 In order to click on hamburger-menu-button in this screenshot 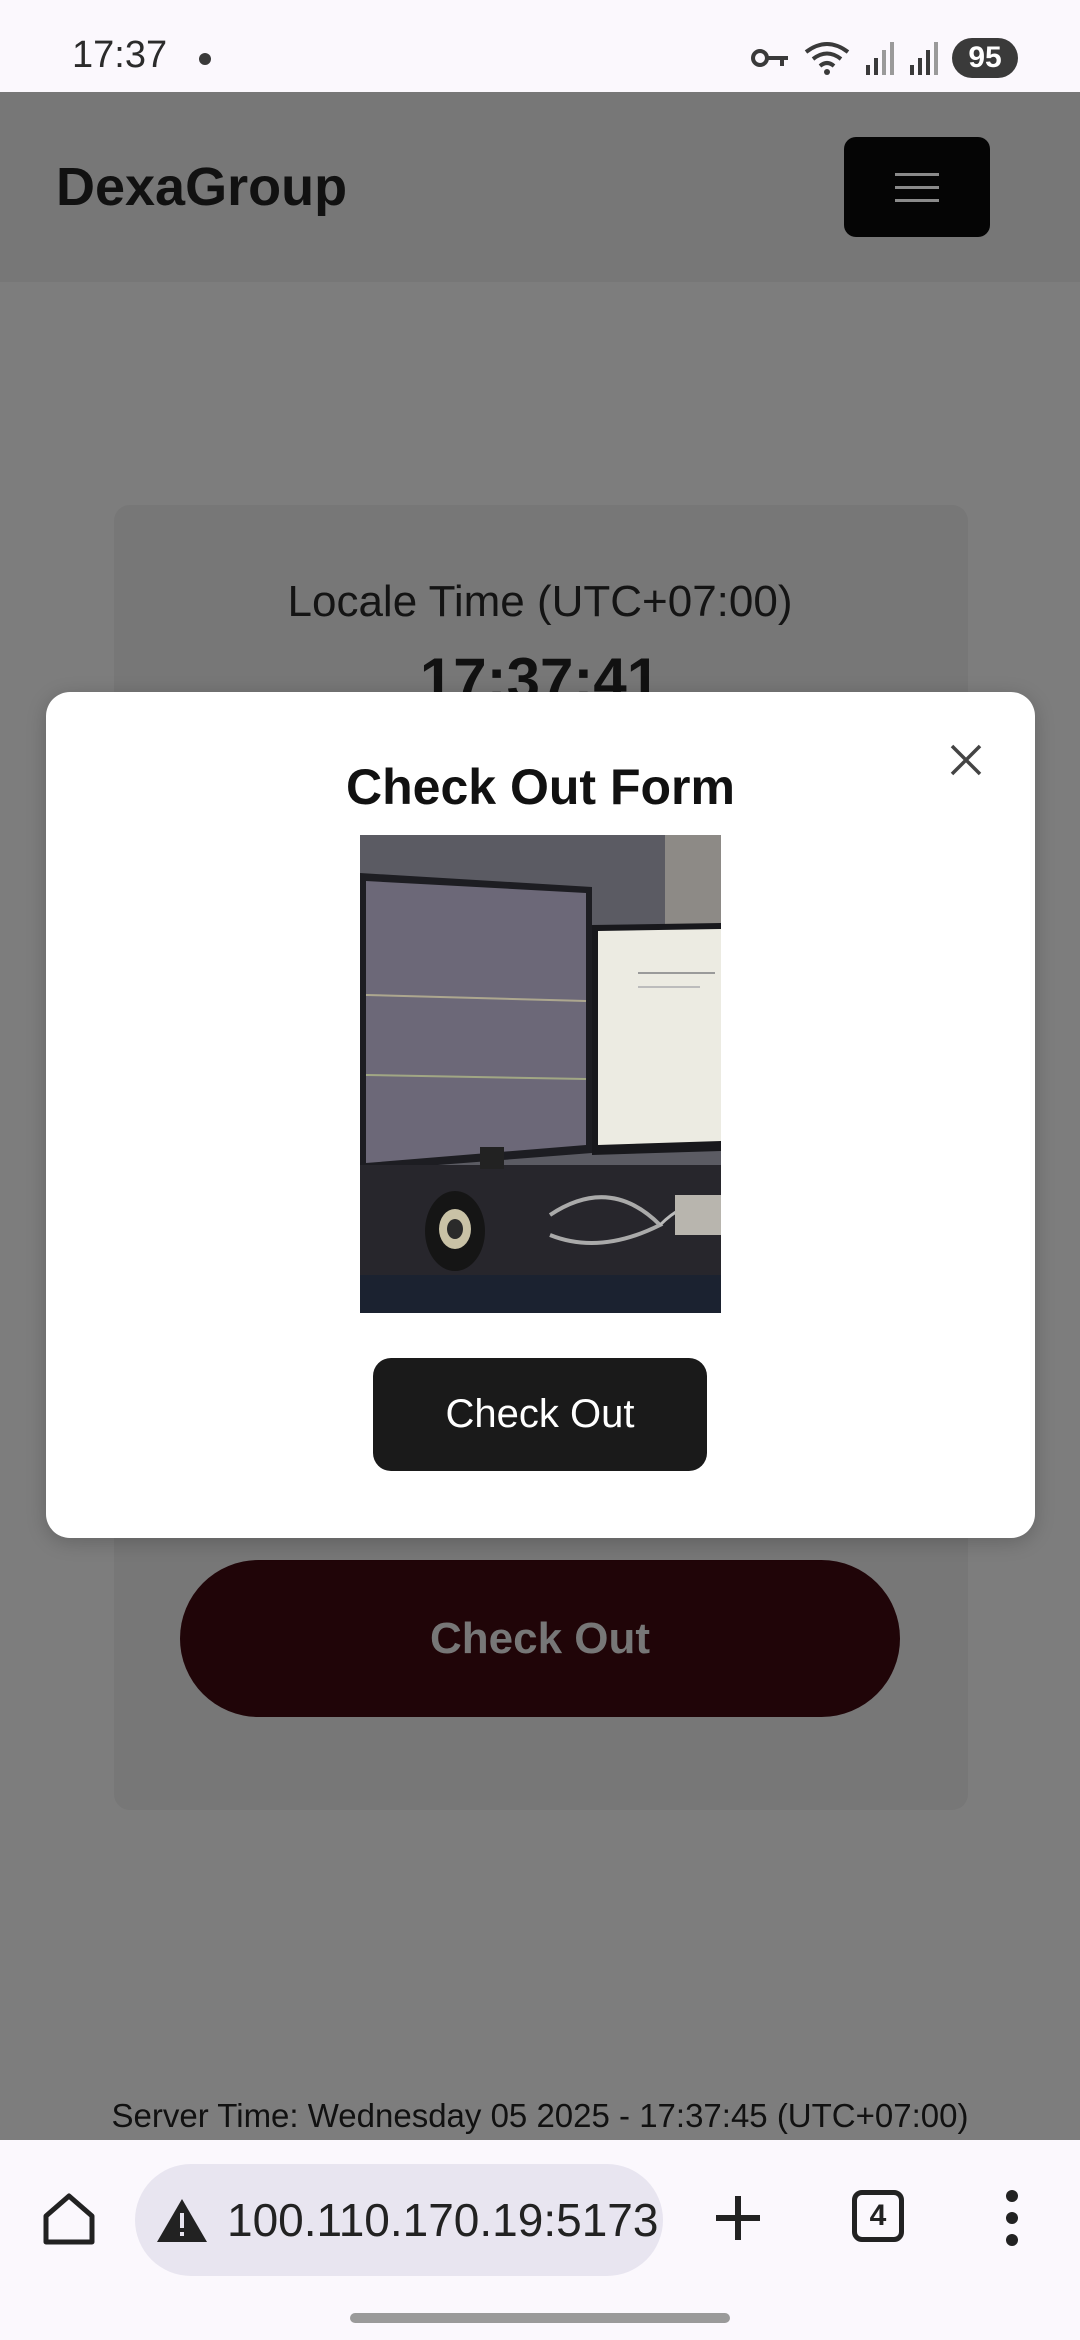, I will do `click(917, 187)`.